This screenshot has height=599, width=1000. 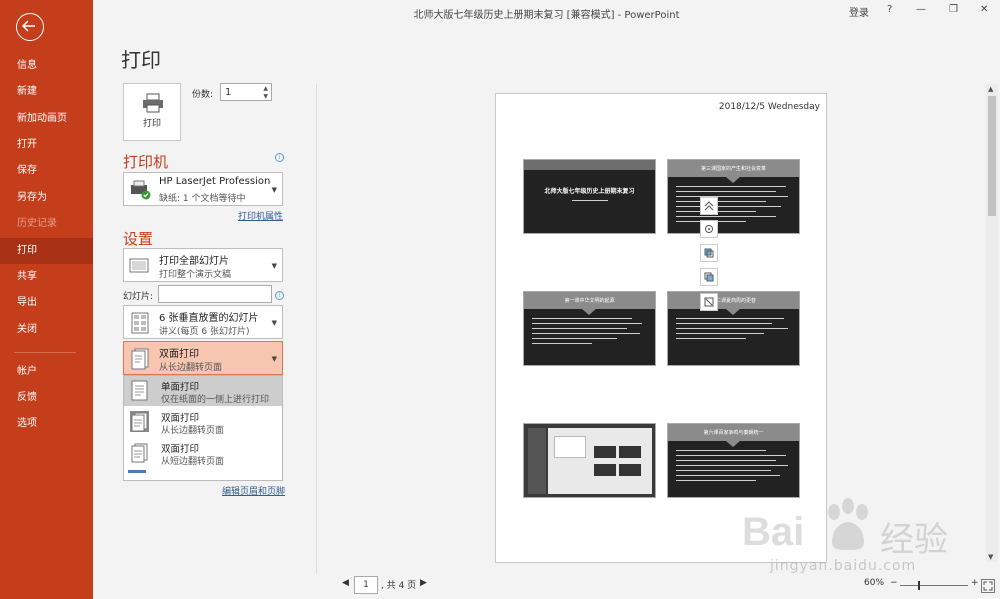 I want to click on slide-thumbnail: 第一课中华文明的起源, so click(x=589, y=328).